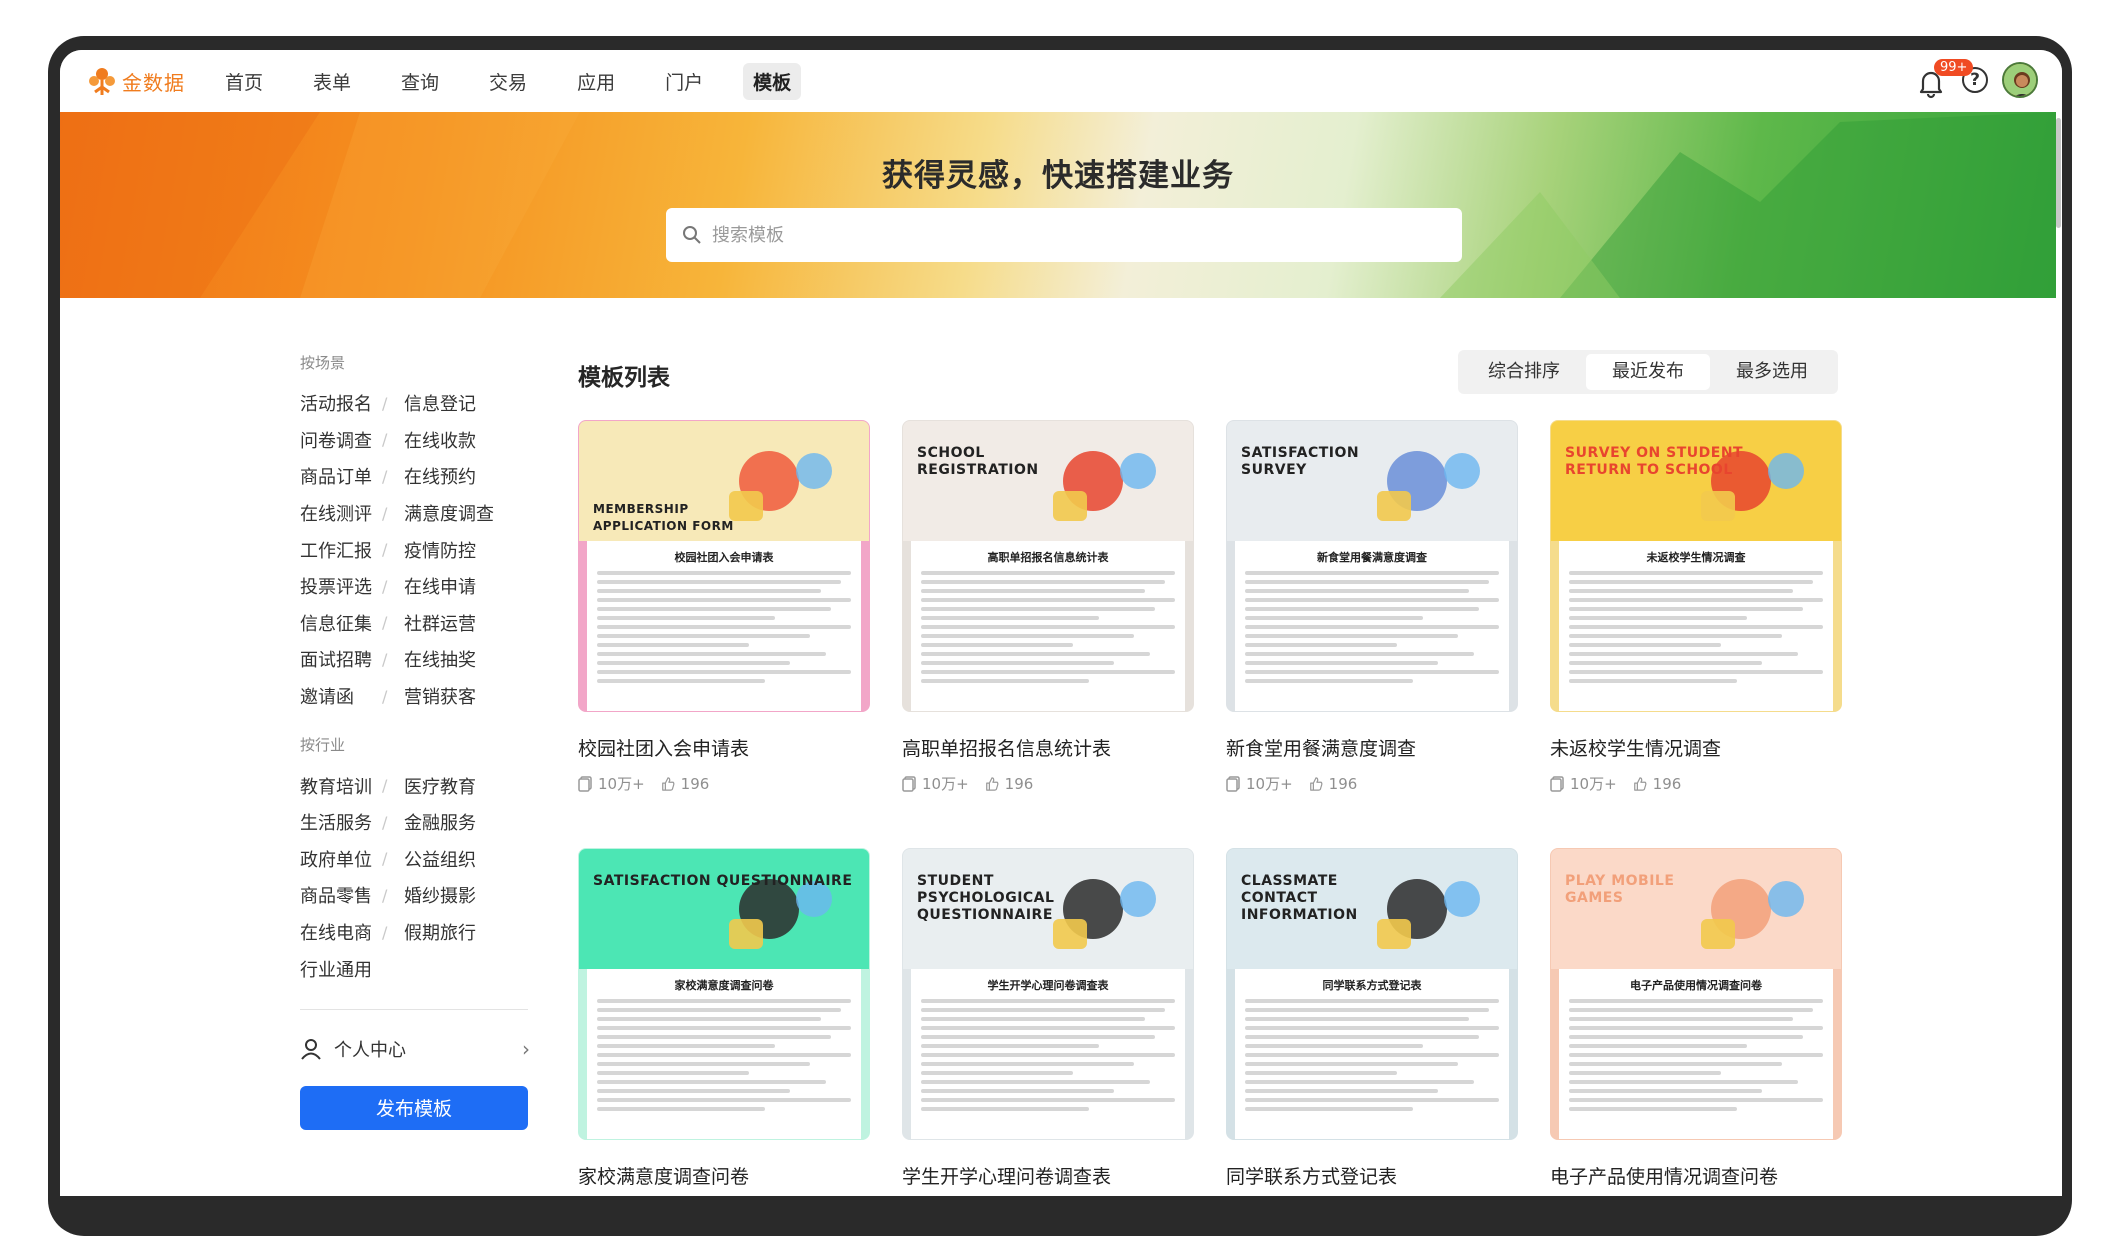 Image resolution: width=2120 pixels, height=1236 pixels. Describe the element at coordinates (332, 81) in the screenshot. I see `nav-forms: 表单` at that location.